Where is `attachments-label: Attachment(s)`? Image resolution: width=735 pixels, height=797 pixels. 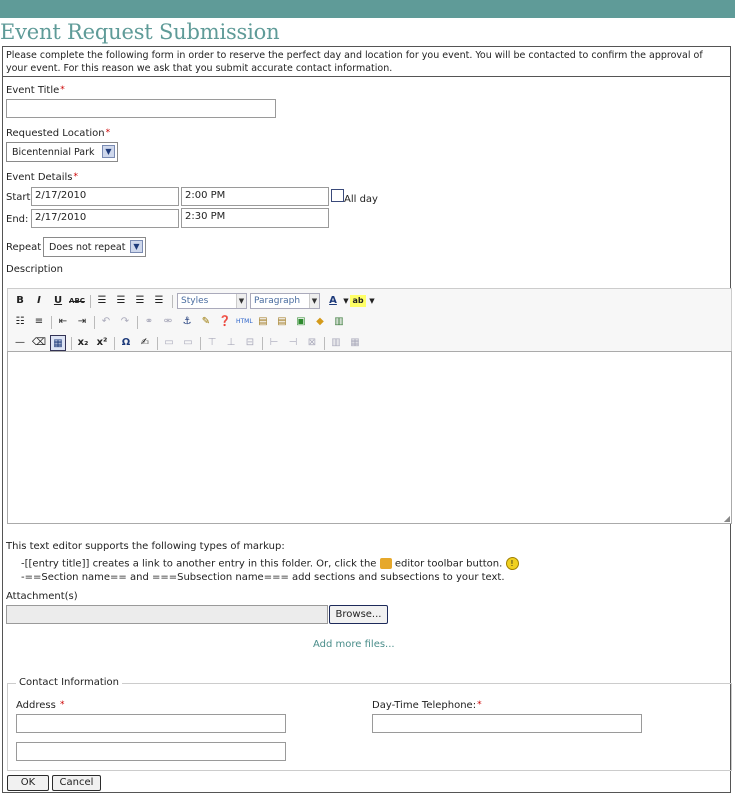 attachments-label: Attachment(s) is located at coordinates (42, 596).